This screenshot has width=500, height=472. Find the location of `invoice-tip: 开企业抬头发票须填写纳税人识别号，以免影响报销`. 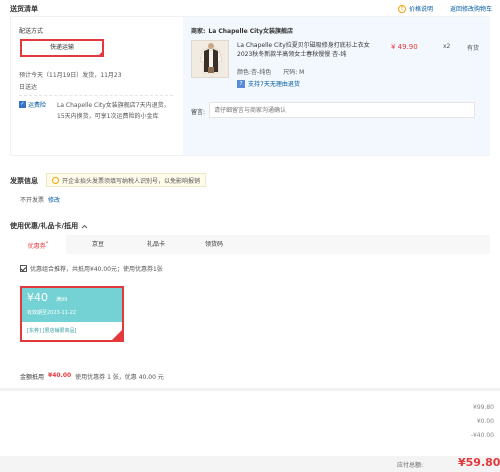

invoice-tip: 开企业抬头发票须填写纳税人识别号，以免影响报销 is located at coordinates (126, 180).